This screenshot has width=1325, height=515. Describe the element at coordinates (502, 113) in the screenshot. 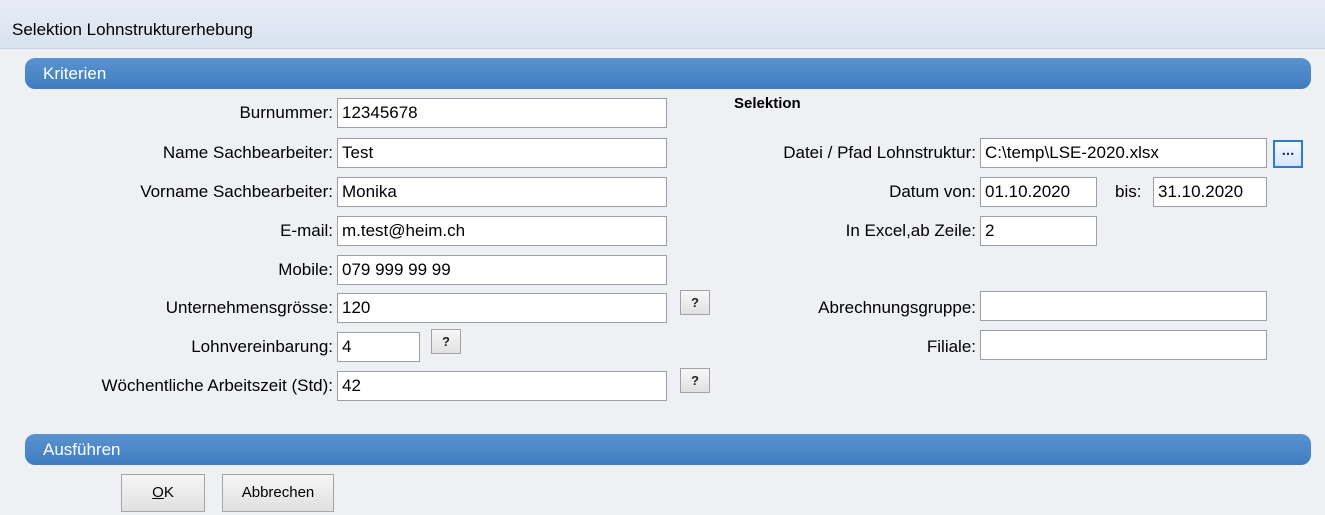

I see `burnummer-input: 12345678` at that location.